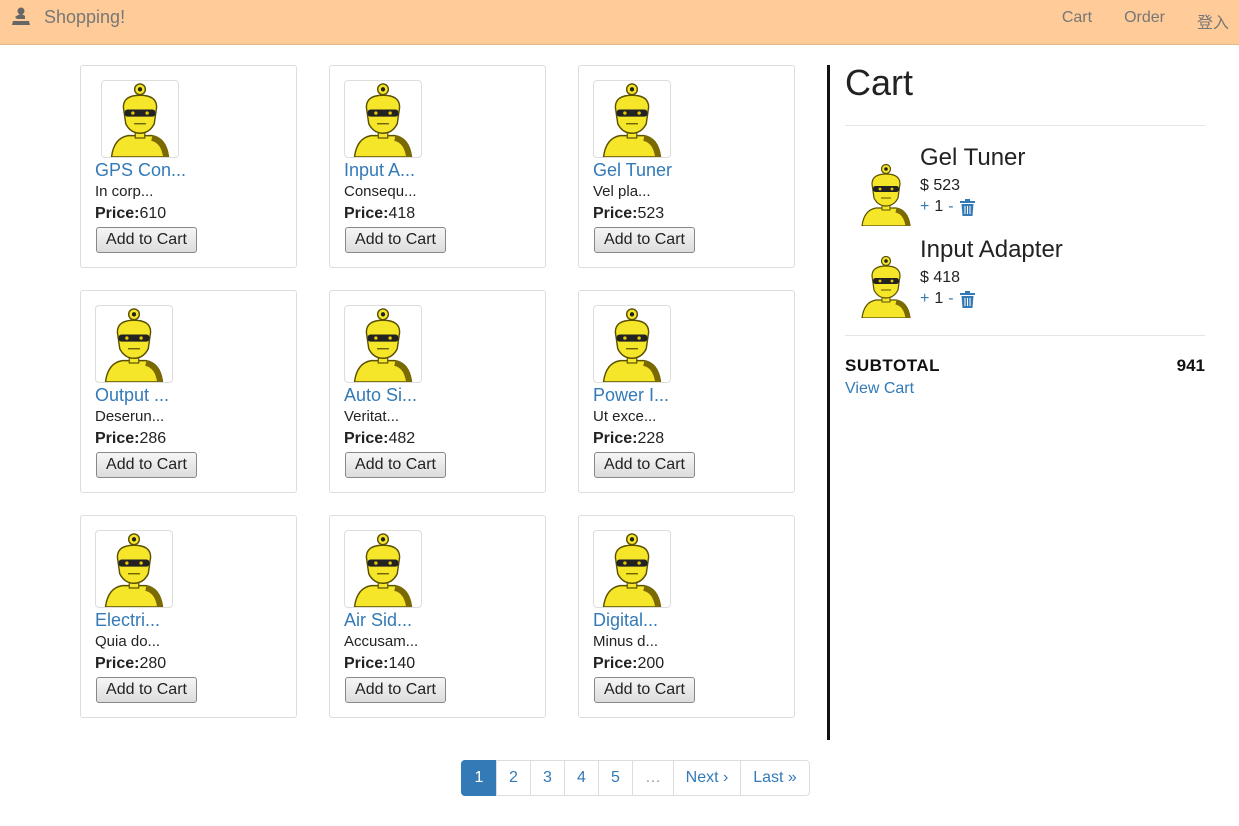 This screenshot has width=1239, height=826. Describe the element at coordinates (85, 16) in the screenshot. I see `brand-title: Shopping!` at that location.